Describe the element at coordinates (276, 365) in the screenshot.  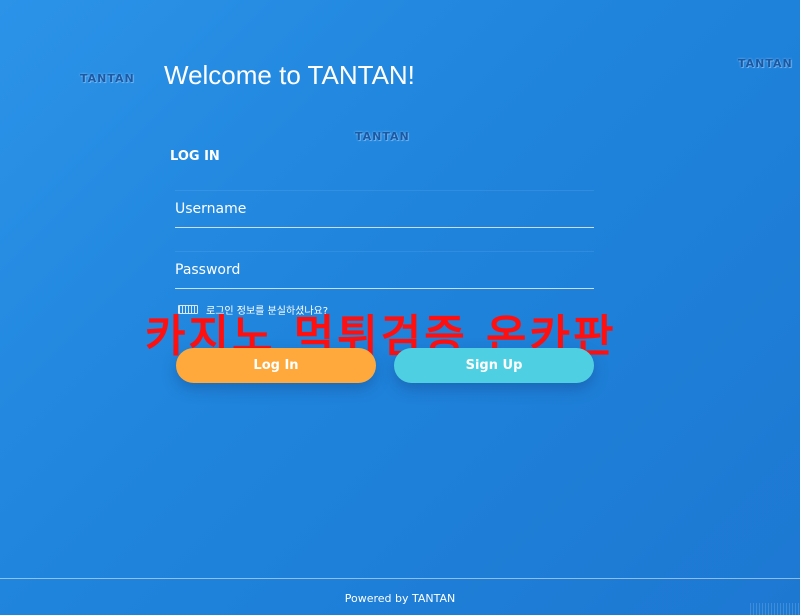
I see `login-button: Log In` at that location.